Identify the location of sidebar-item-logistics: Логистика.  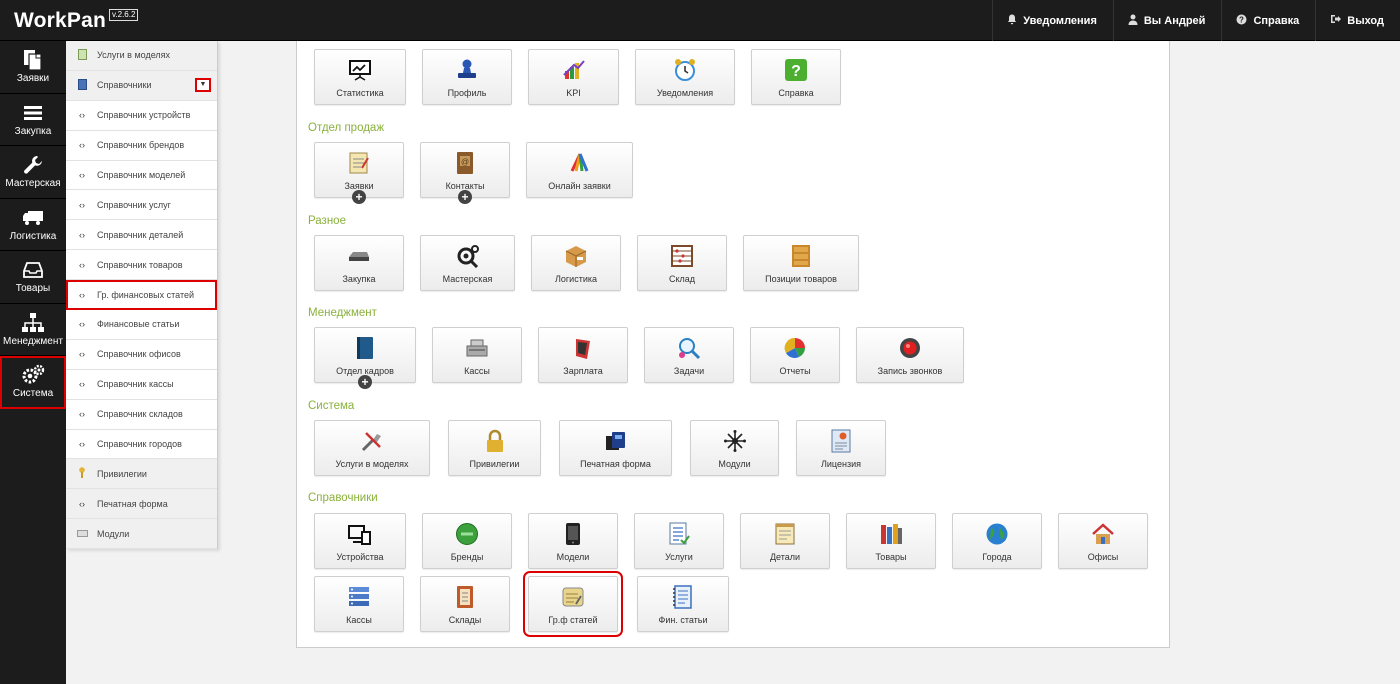
(33, 225).